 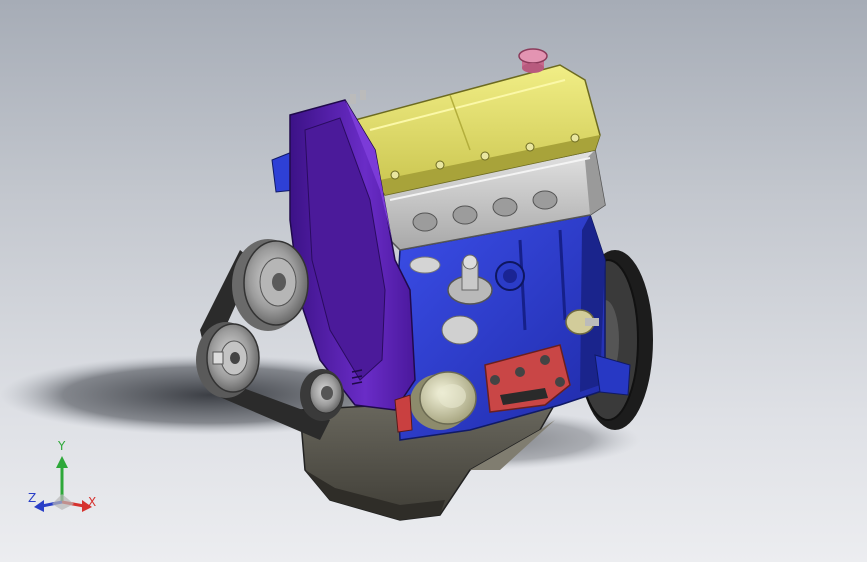 I want to click on axis-x-label: X, so click(x=92, y=502).